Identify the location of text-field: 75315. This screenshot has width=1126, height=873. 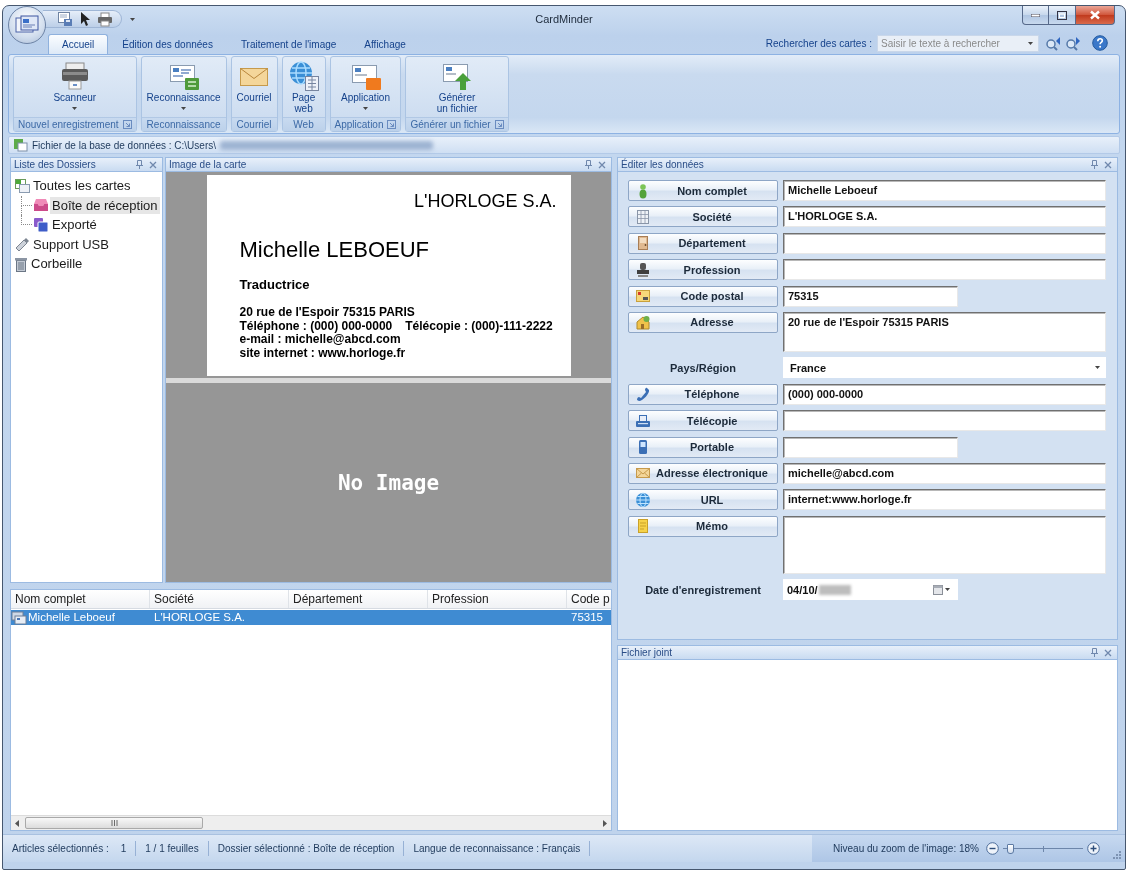
(870, 296).